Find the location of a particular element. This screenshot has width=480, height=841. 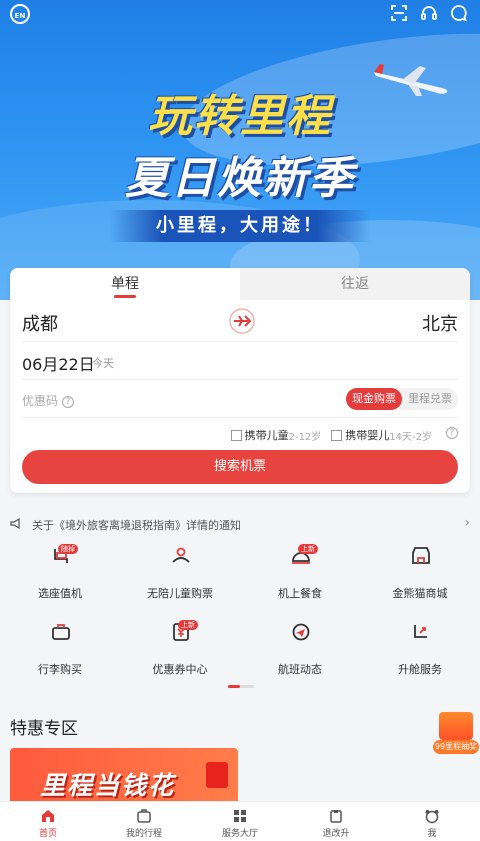

headset-icon is located at coordinates (429, 13).